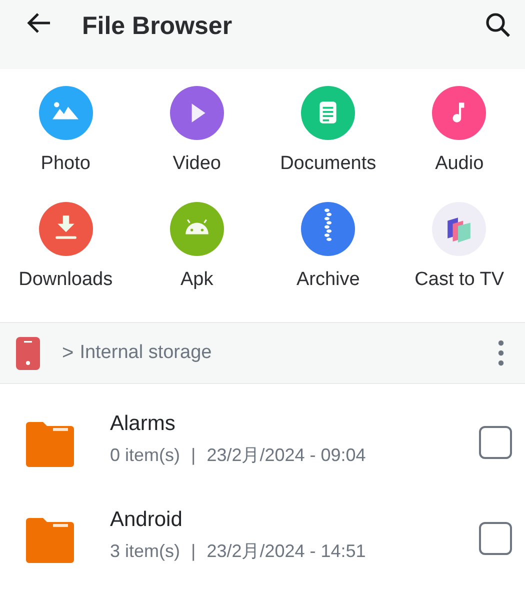 The image size is (525, 592). Describe the element at coordinates (28, 353) in the screenshot. I see `phone-icon` at that location.